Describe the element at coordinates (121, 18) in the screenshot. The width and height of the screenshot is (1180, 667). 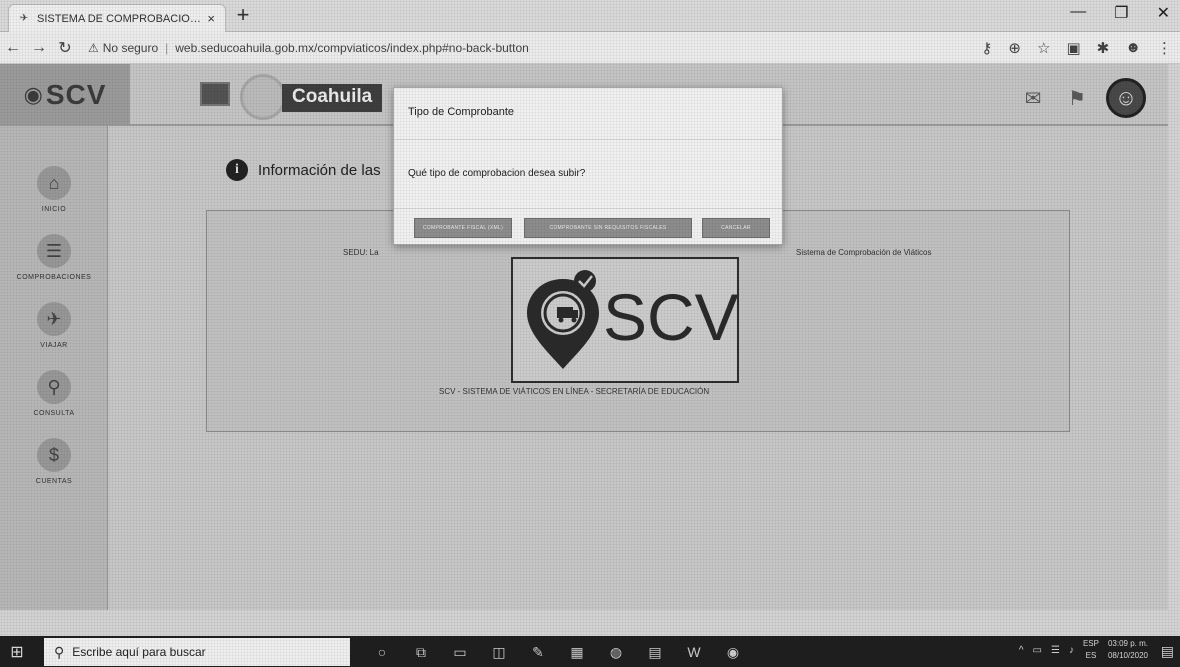
I see `tab-title: SISTEMA DE COMPROBACION E` at that location.